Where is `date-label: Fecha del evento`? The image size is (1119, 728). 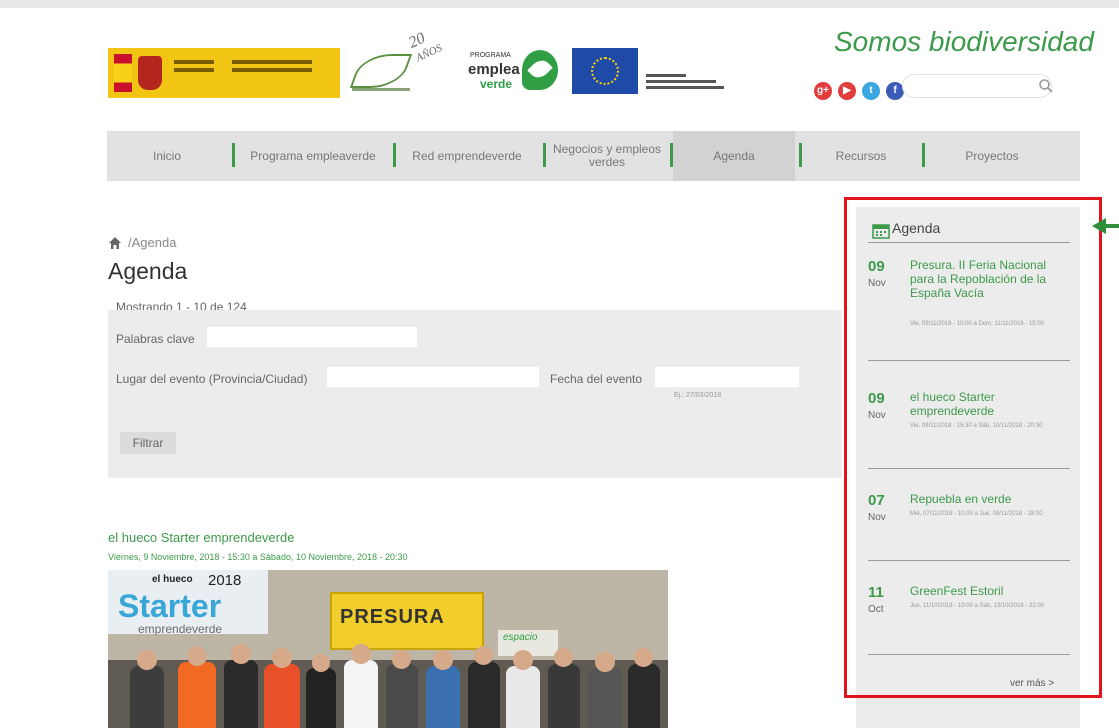
date-label: Fecha del evento is located at coordinates (596, 379).